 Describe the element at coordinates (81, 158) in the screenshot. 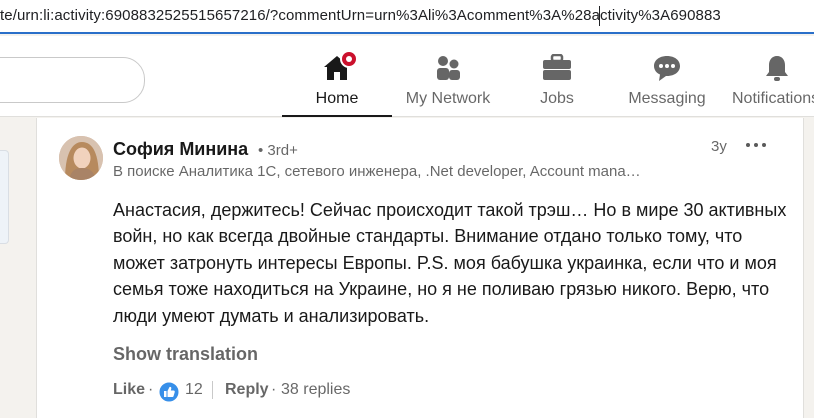

I see `avatar` at that location.